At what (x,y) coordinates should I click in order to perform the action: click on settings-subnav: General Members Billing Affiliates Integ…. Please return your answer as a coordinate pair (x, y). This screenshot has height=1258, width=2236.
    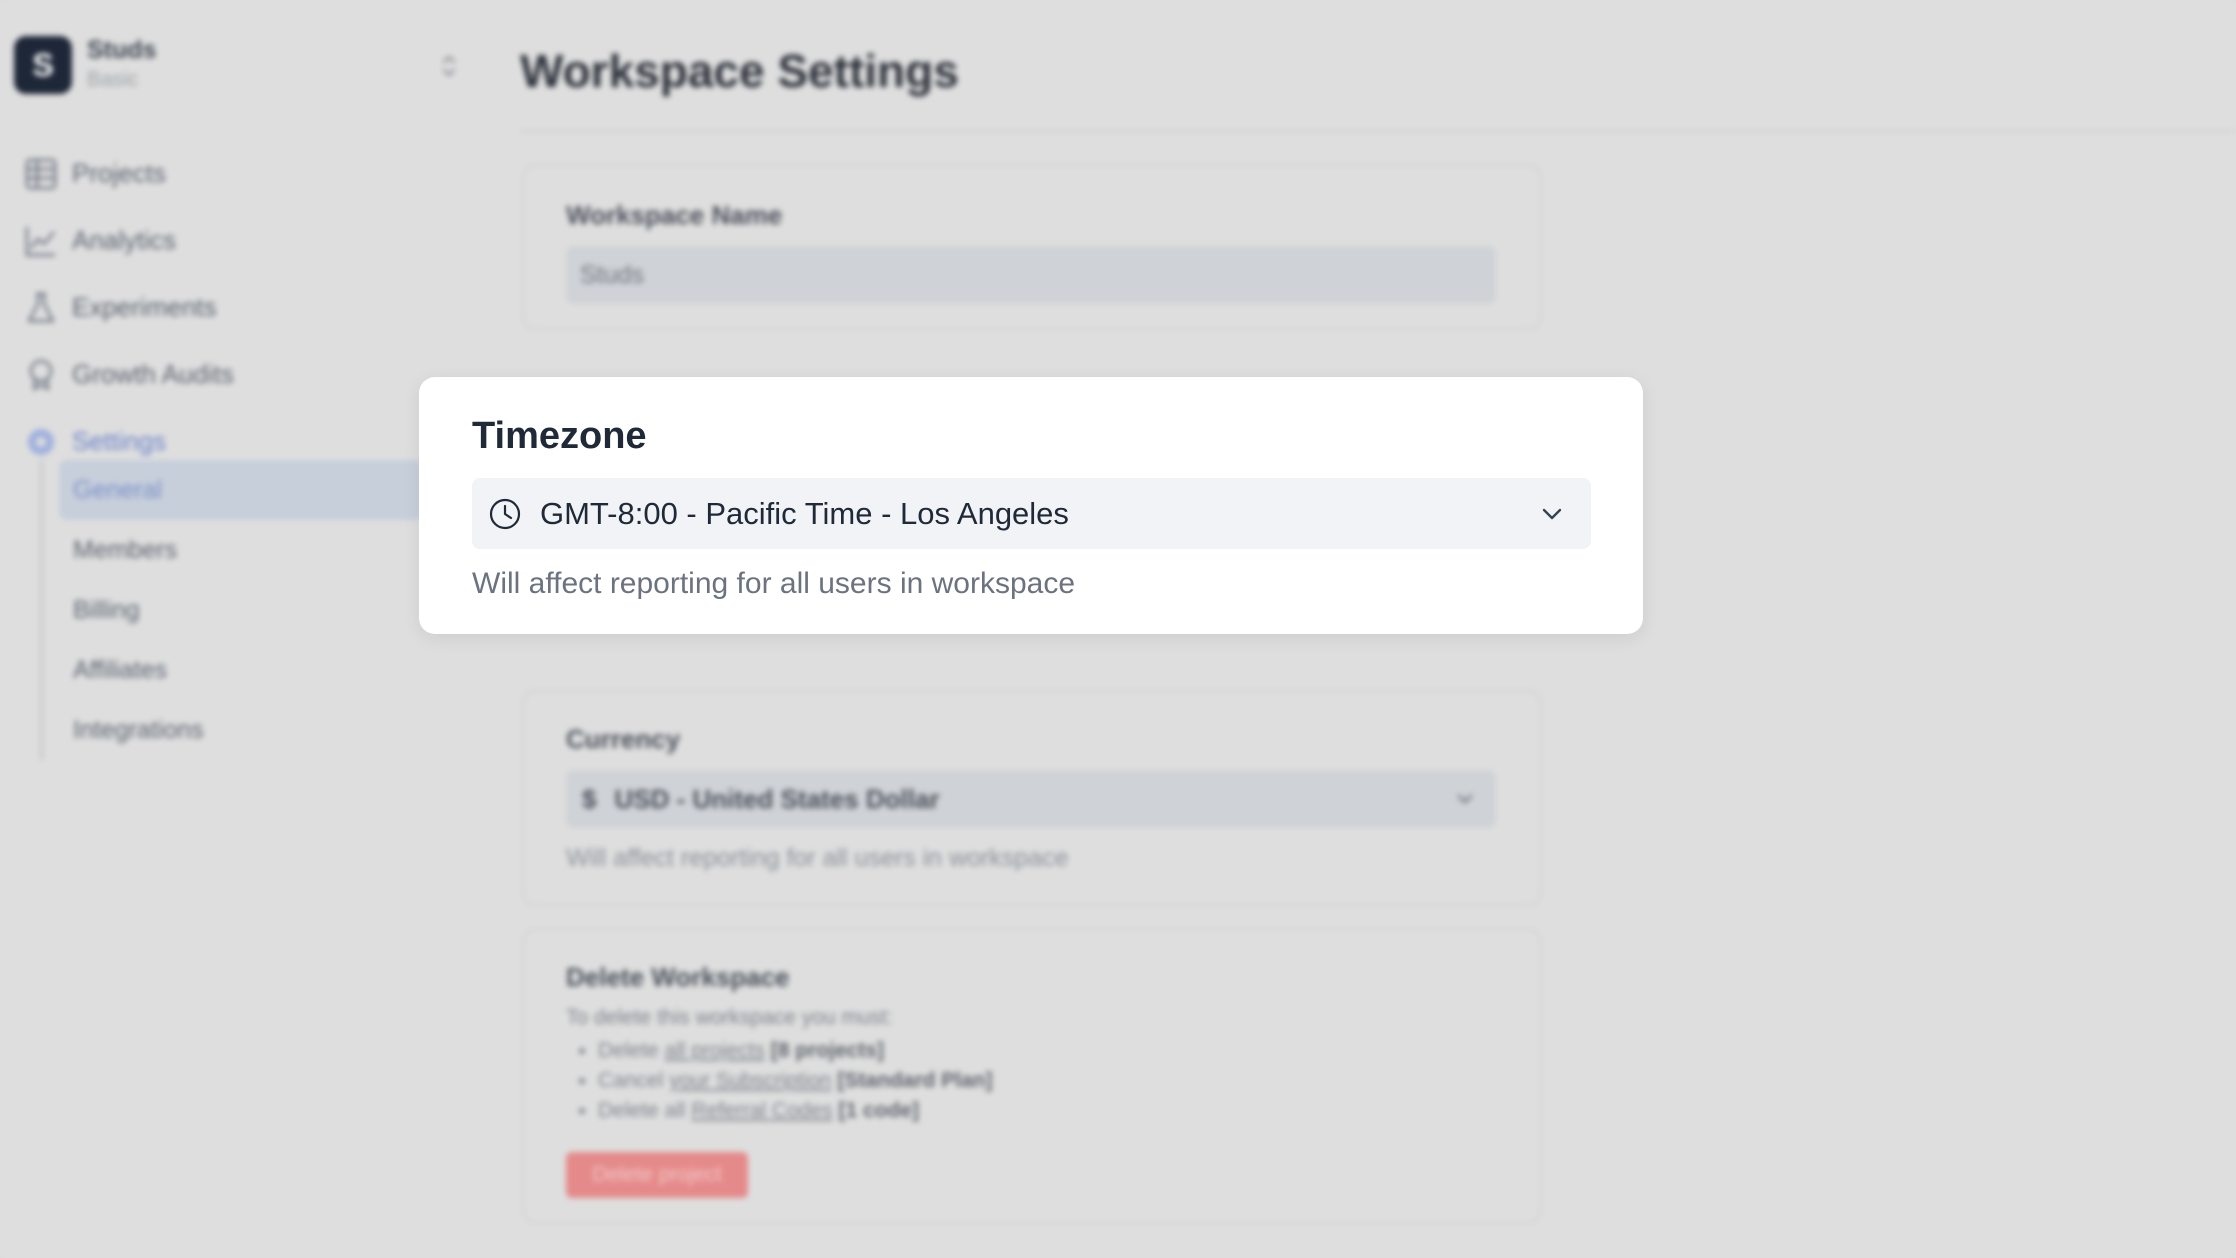
    Looking at the image, I should click on (231, 610).